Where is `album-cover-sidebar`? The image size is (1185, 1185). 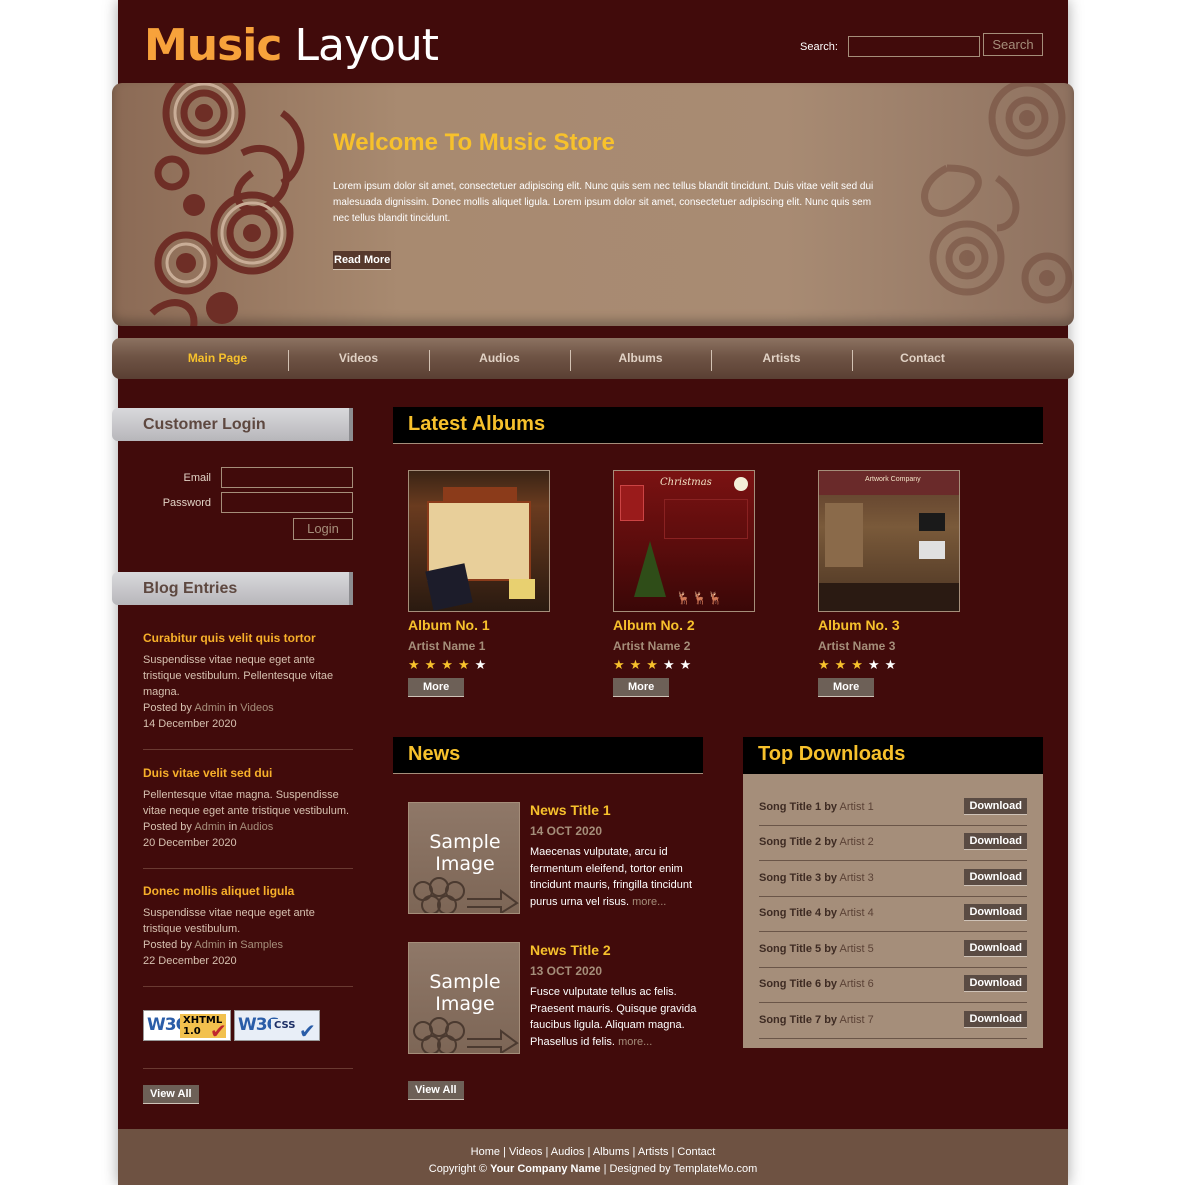 album-cover-sidebar is located at coordinates (844, 535).